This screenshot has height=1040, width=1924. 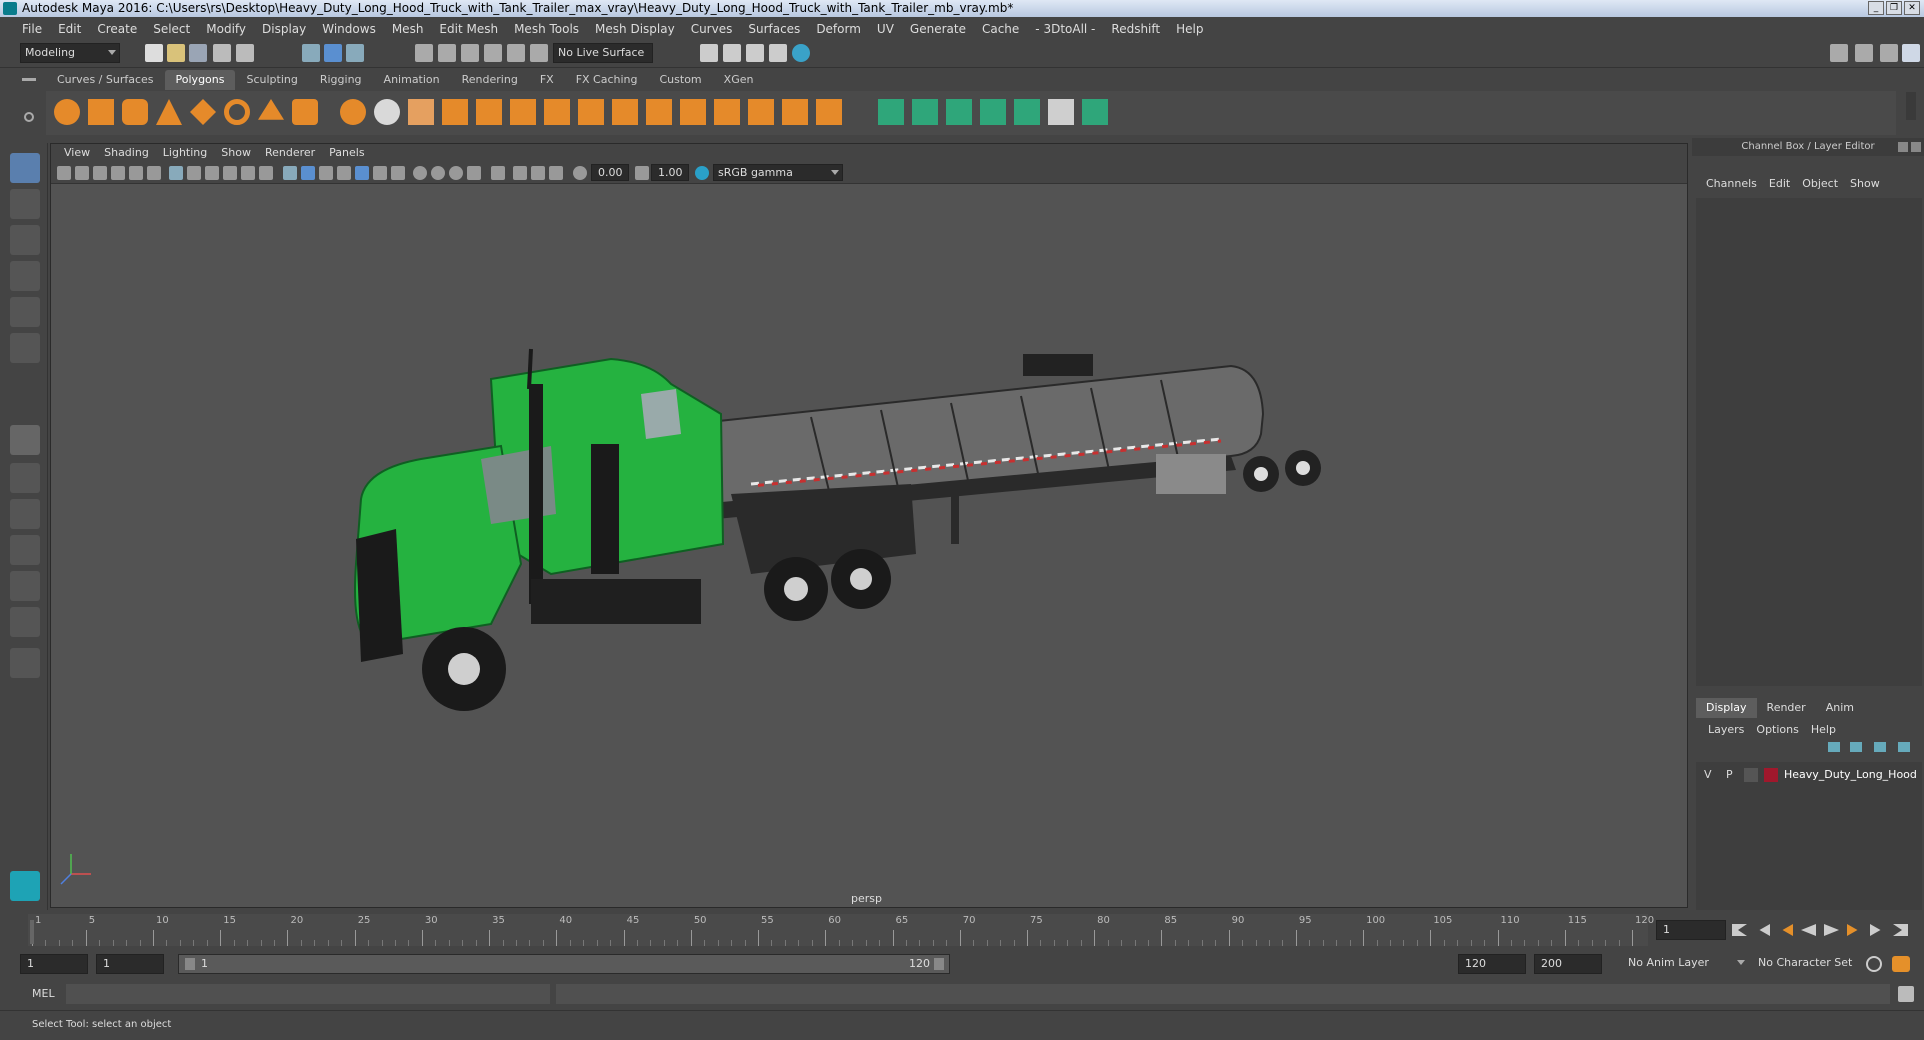 What do you see at coordinates (1916, 147) in the screenshot?
I see `close-panel-icon` at bounding box center [1916, 147].